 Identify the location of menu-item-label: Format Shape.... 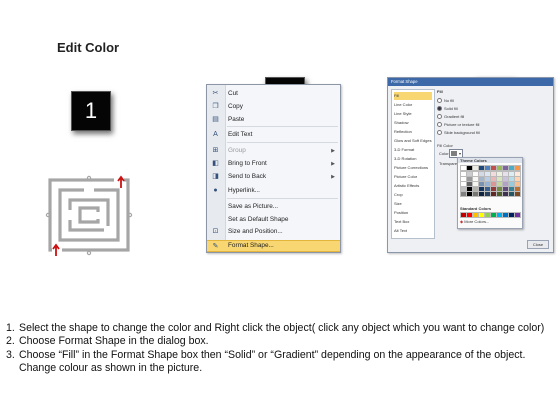
(251, 245).